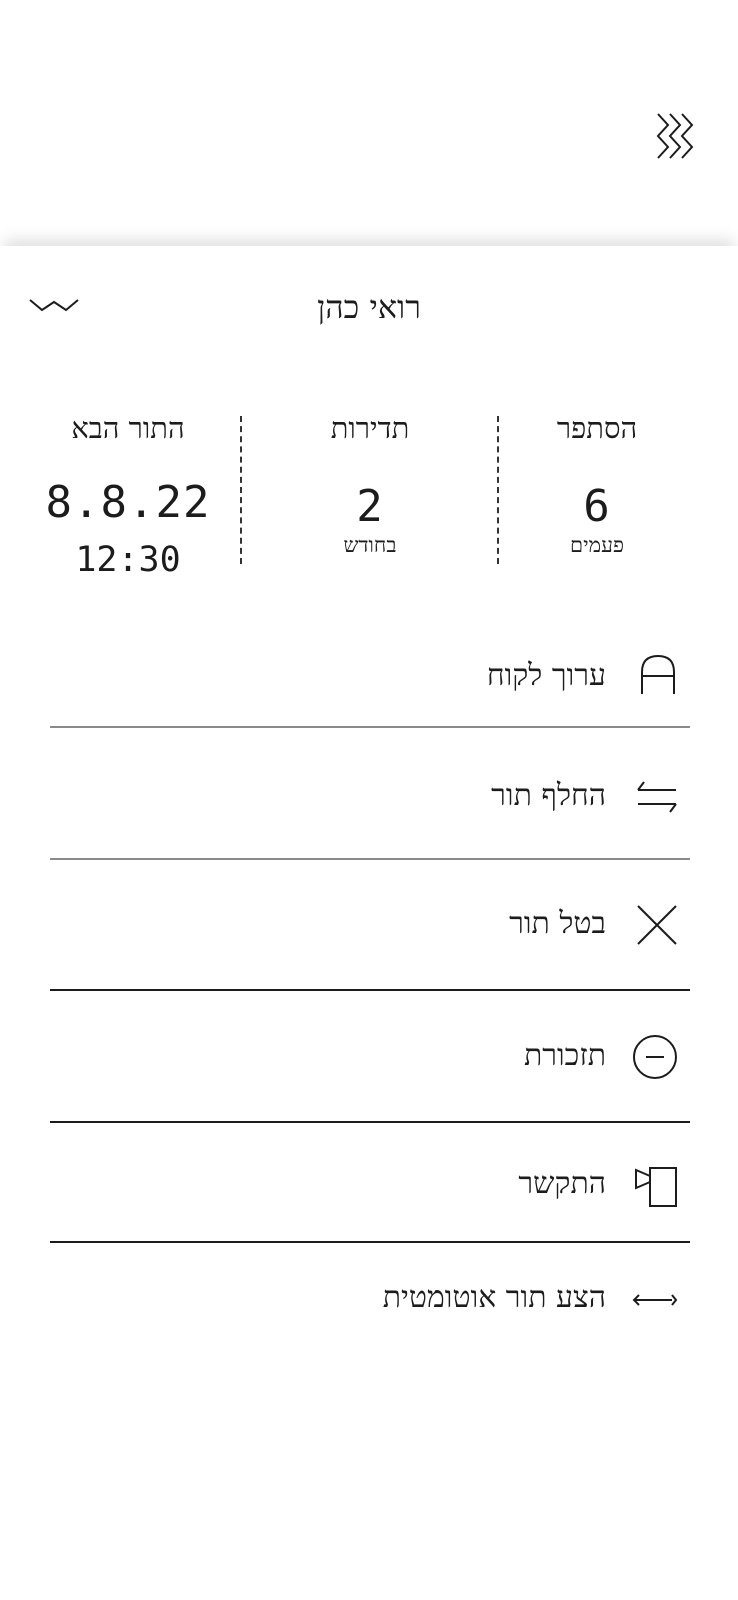 The image size is (738, 1600). I want to click on swap-icon, so click(657, 799).